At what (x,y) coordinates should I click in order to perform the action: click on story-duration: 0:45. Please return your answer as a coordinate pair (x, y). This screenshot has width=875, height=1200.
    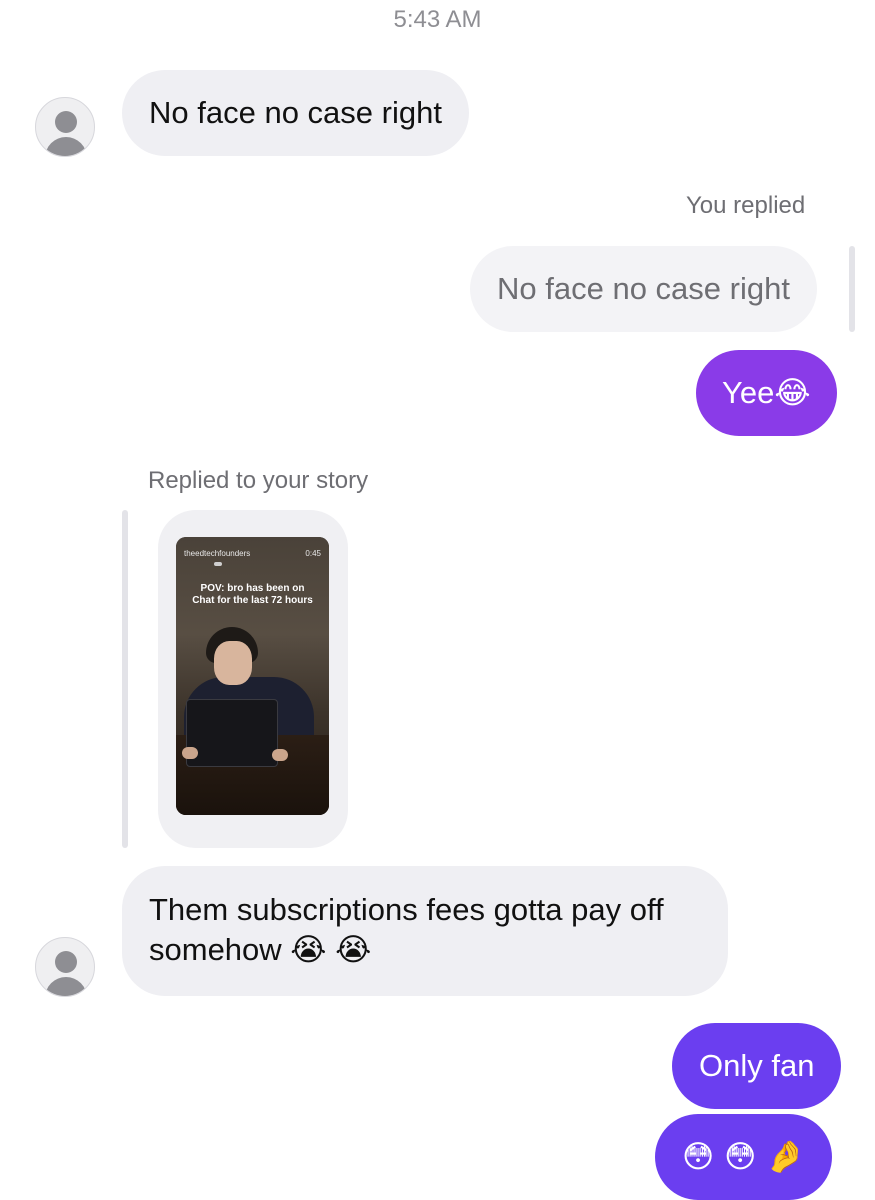
    Looking at the image, I should click on (313, 553).